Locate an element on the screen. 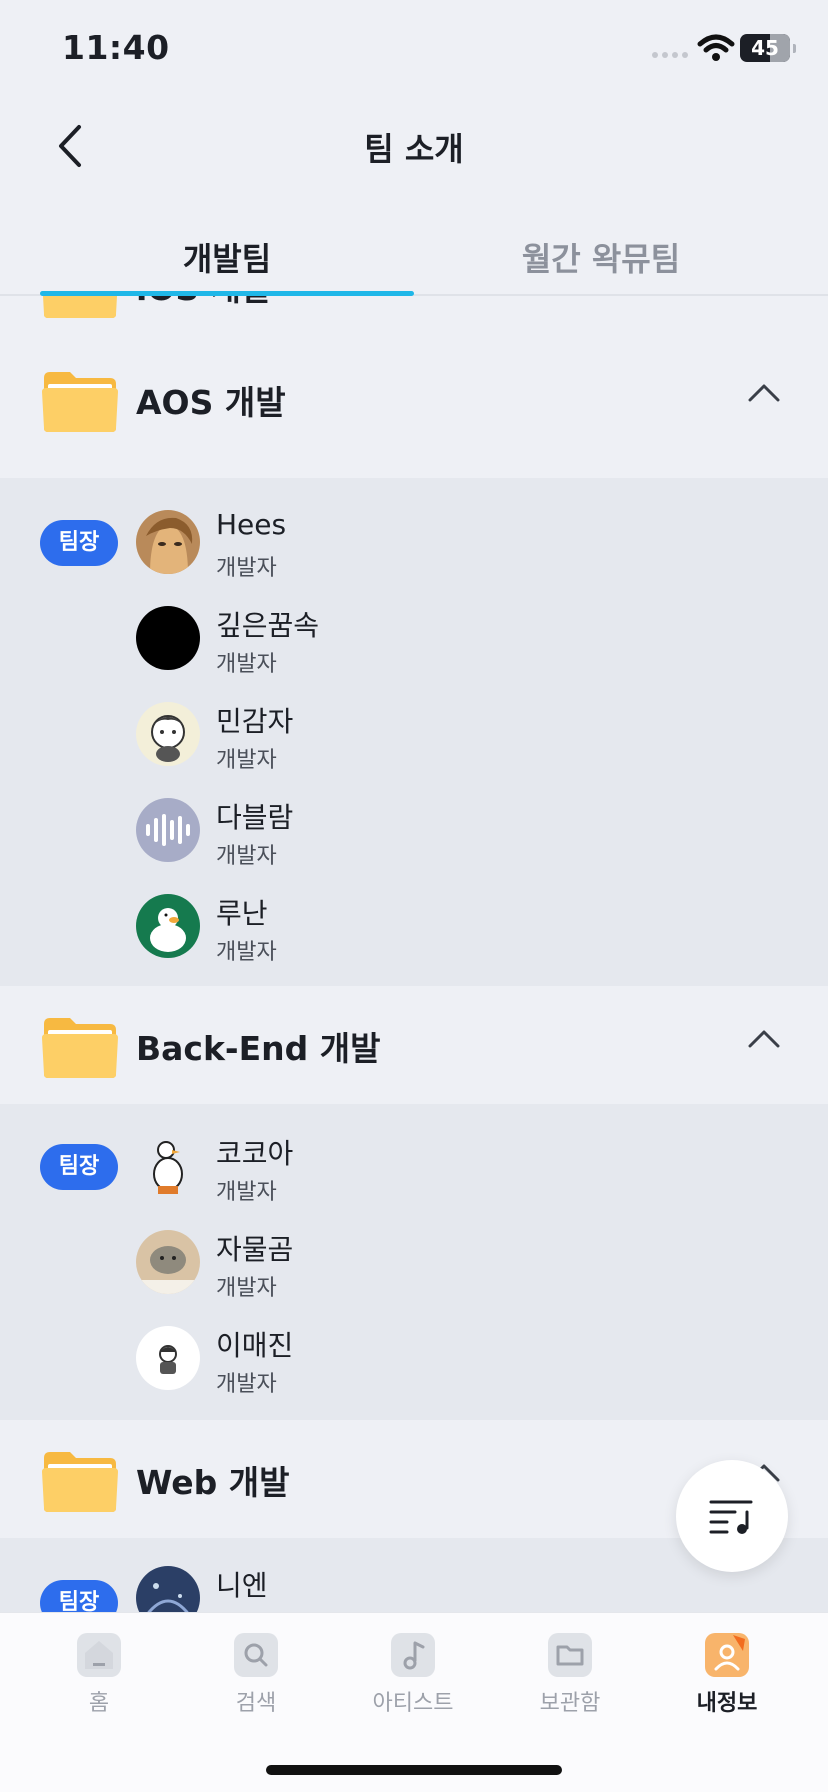  member-name: 니엔 is located at coordinates (242, 1585).